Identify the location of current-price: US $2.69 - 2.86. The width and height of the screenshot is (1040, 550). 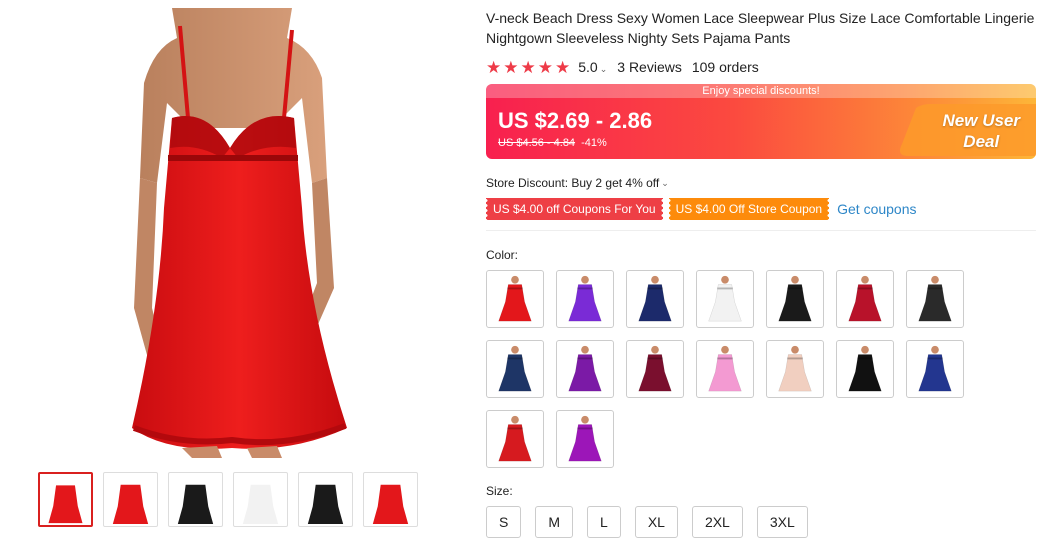
(575, 120).